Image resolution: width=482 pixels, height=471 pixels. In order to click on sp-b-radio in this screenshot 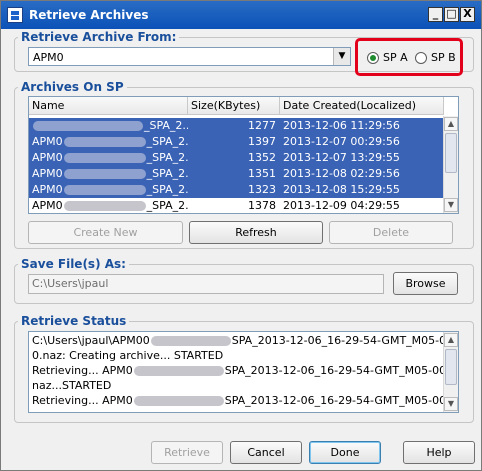, I will do `click(421, 58)`.